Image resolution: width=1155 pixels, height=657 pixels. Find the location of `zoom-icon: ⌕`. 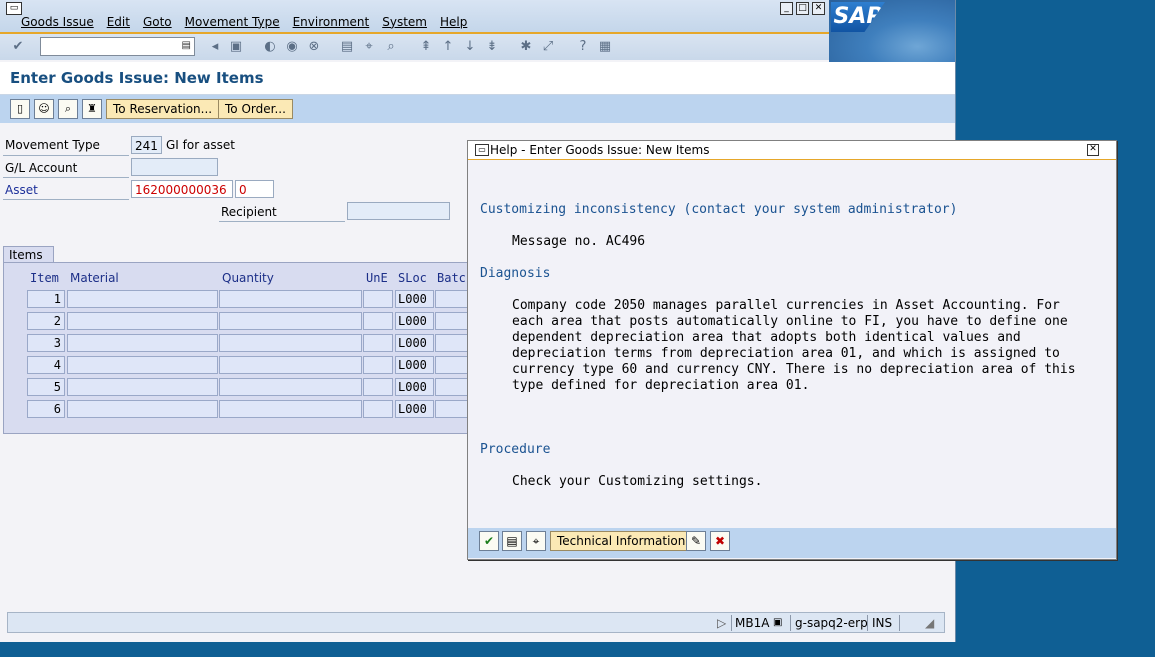

zoom-icon: ⌕ is located at coordinates (68, 109).